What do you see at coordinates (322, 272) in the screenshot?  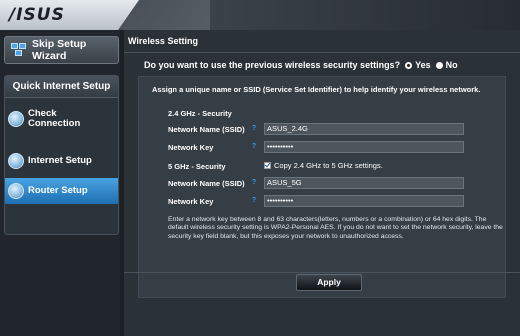 I see `apply-divider` at bounding box center [322, 272].